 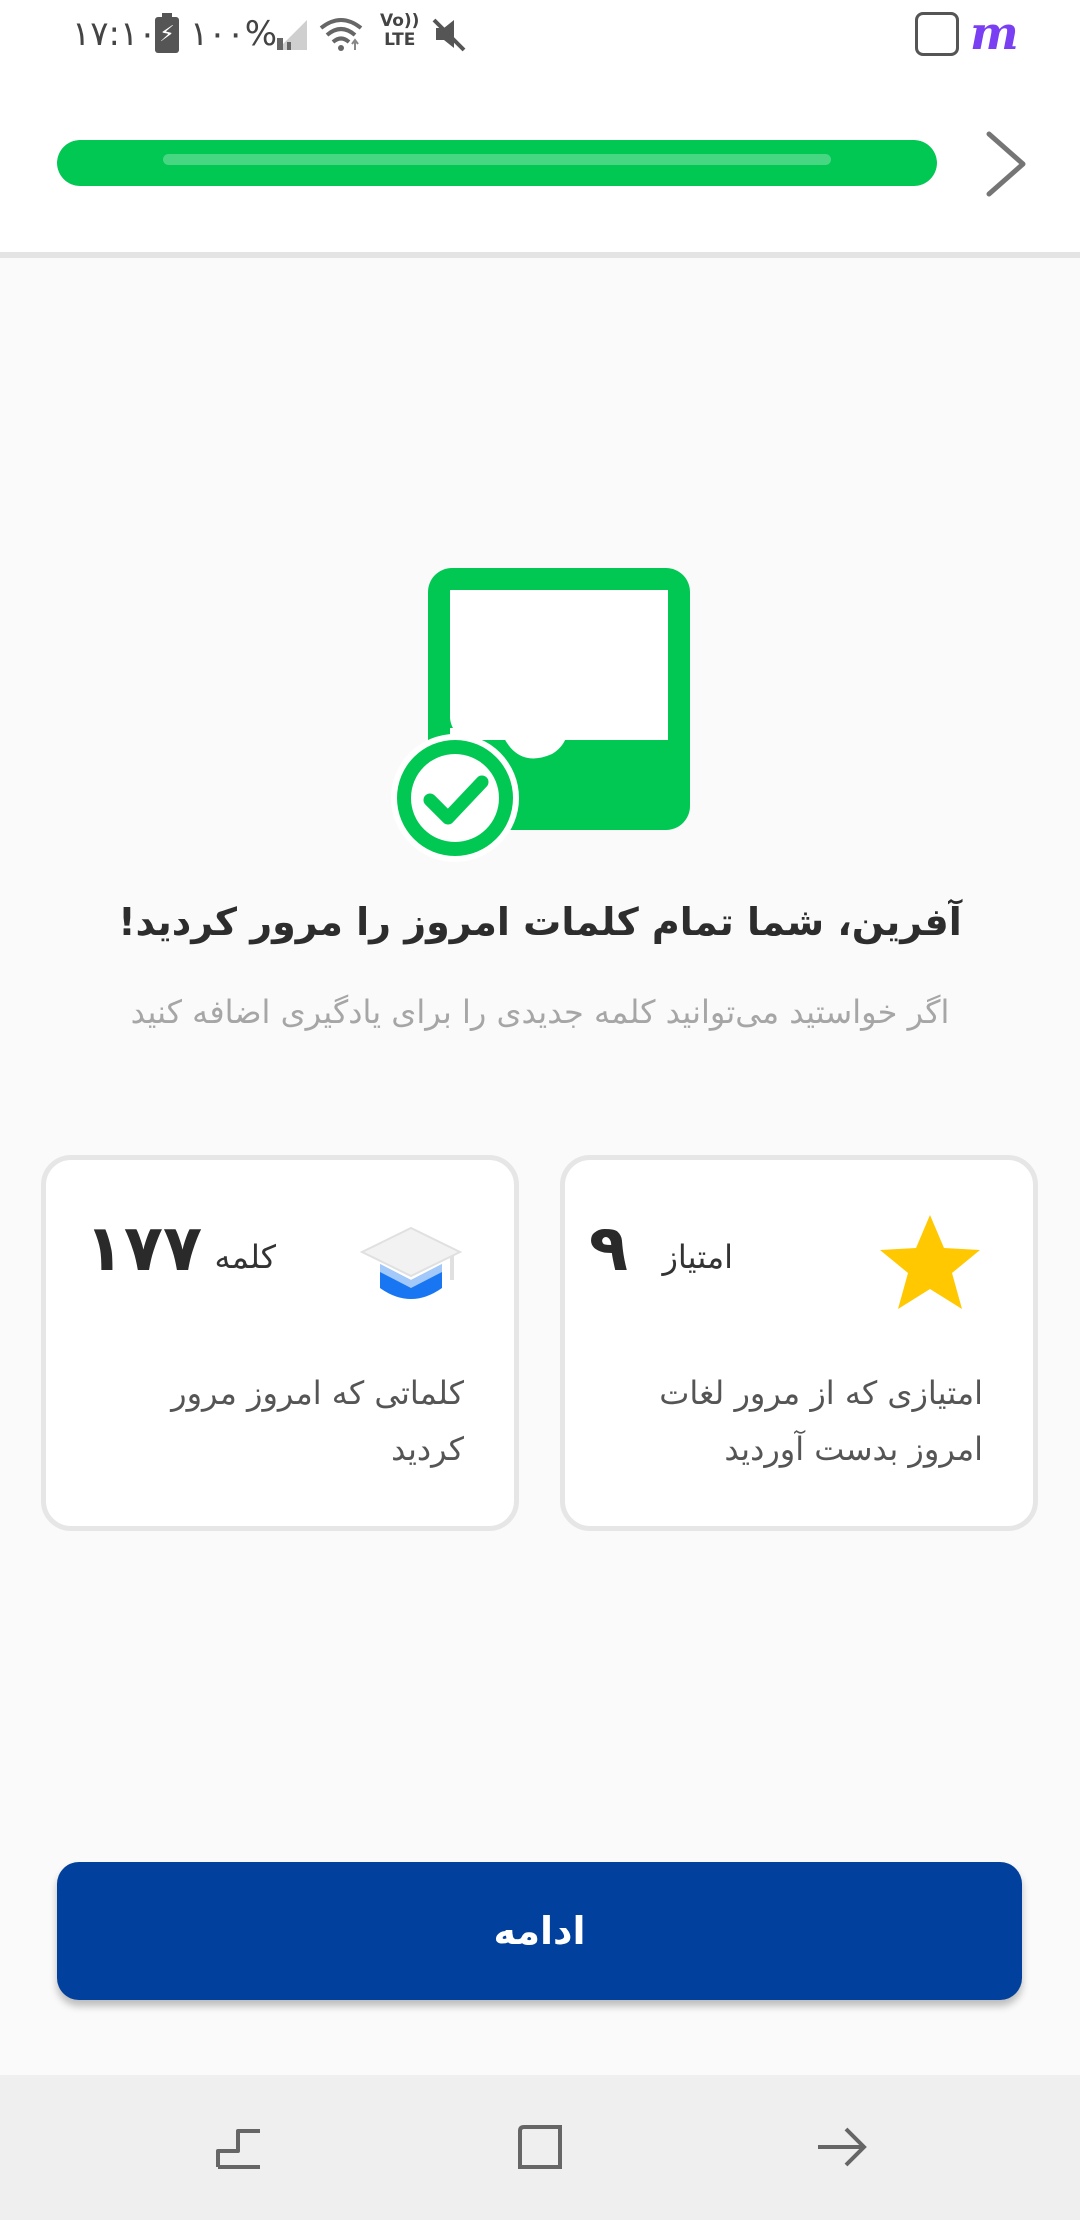 What do you see at coordinates (400, 40) in the screenshot?
I see `volte-bottom-label: LTE` at bounding box center [400, 40].